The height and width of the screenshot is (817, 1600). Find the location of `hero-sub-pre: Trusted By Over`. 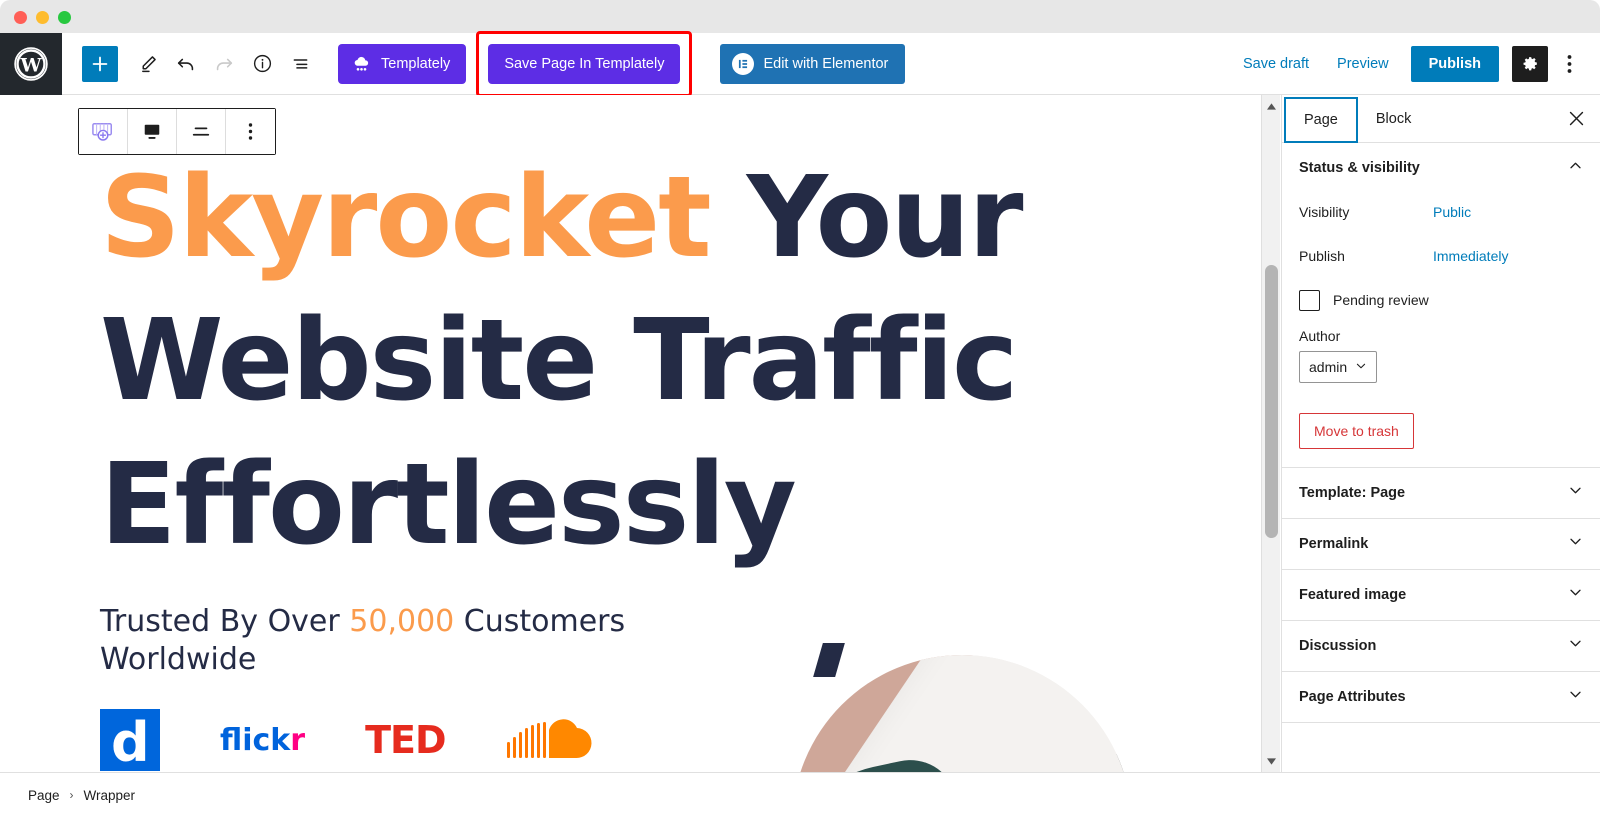

hero-sub-pre: Trusted By Over is located at coordinates (225, 621).